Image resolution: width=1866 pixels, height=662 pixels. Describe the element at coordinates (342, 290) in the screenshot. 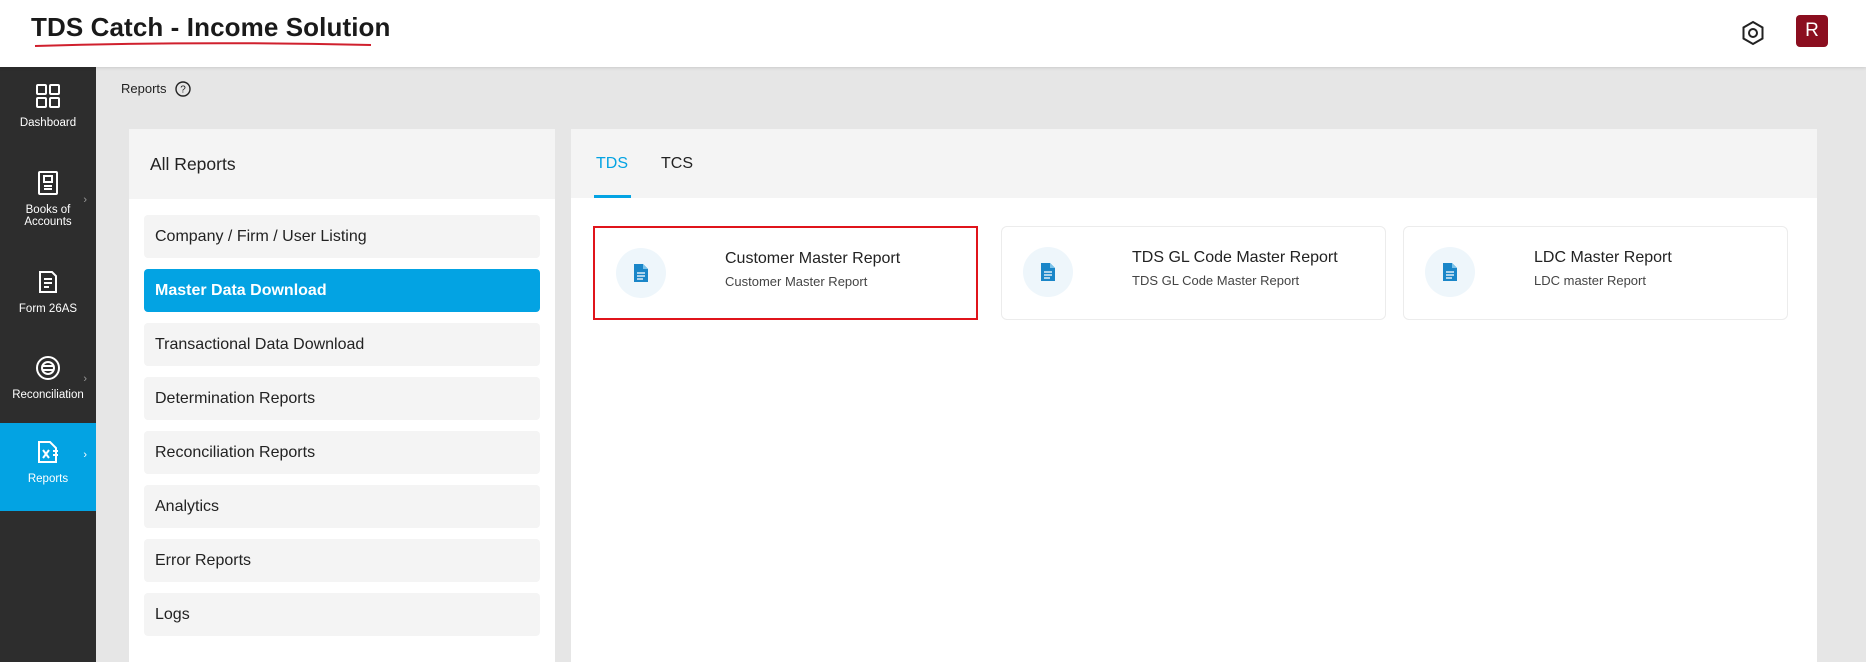

I see `report-category-master-data-download: Master Data Download` at that location.